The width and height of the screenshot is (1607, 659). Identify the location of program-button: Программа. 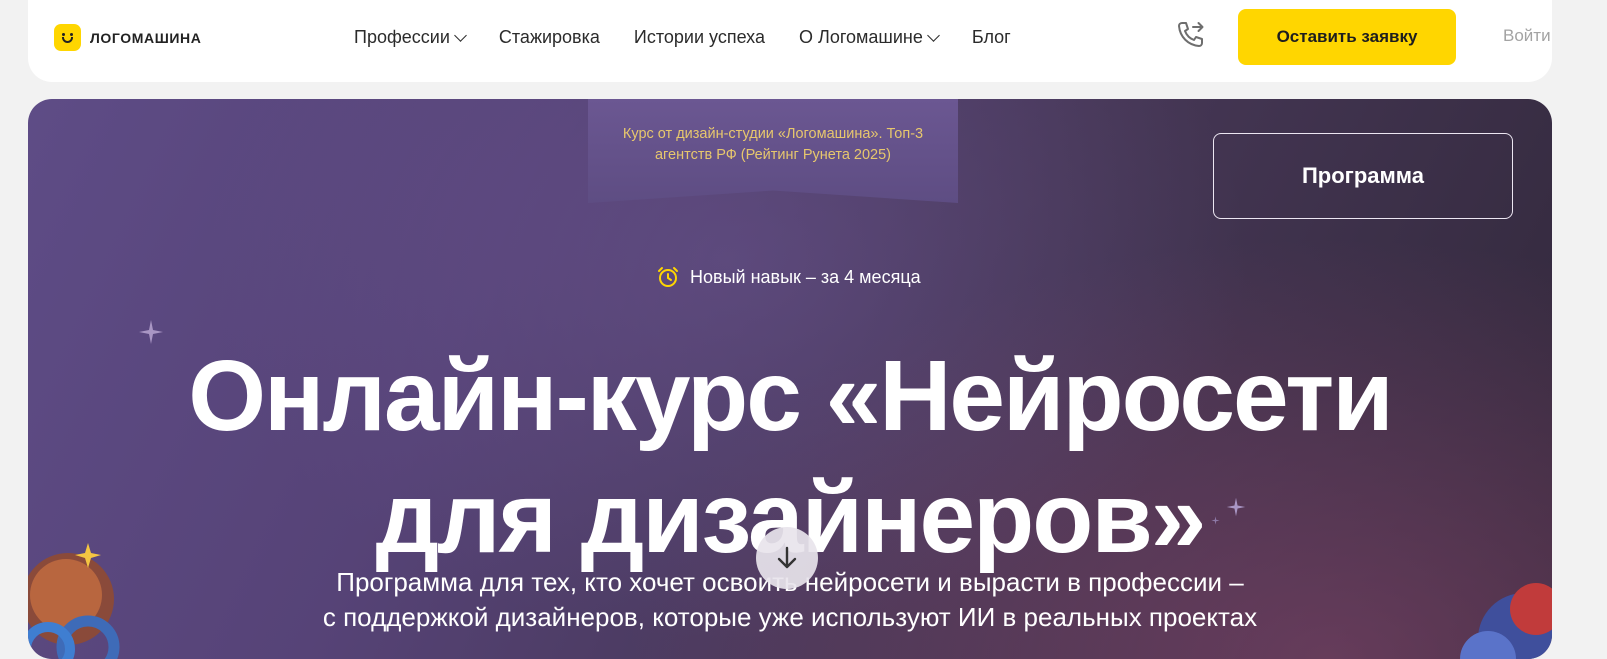
(1363, 176).